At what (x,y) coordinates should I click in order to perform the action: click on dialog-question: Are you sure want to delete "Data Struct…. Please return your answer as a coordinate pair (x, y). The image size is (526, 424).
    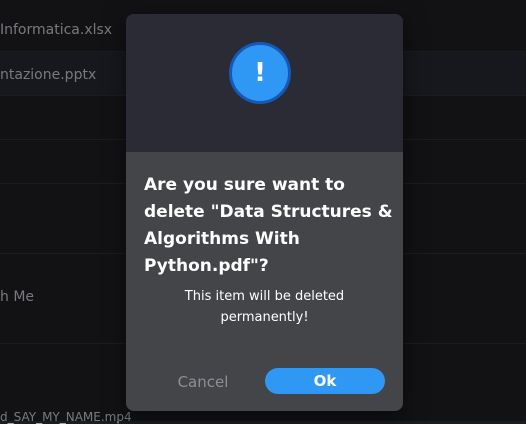
    Looking at the image, I should click on (268, 225).